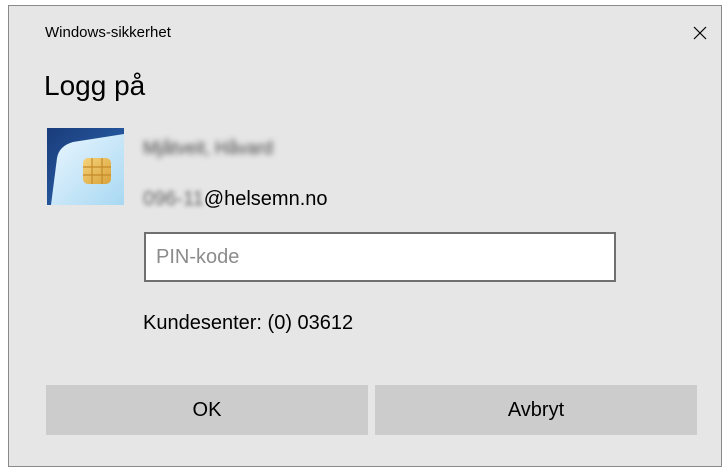  What do you see at coordinates (208, 148) in the screenshot?
I see `user-name: Mjåtveit, Håvard` at bounding box center [208, 148].